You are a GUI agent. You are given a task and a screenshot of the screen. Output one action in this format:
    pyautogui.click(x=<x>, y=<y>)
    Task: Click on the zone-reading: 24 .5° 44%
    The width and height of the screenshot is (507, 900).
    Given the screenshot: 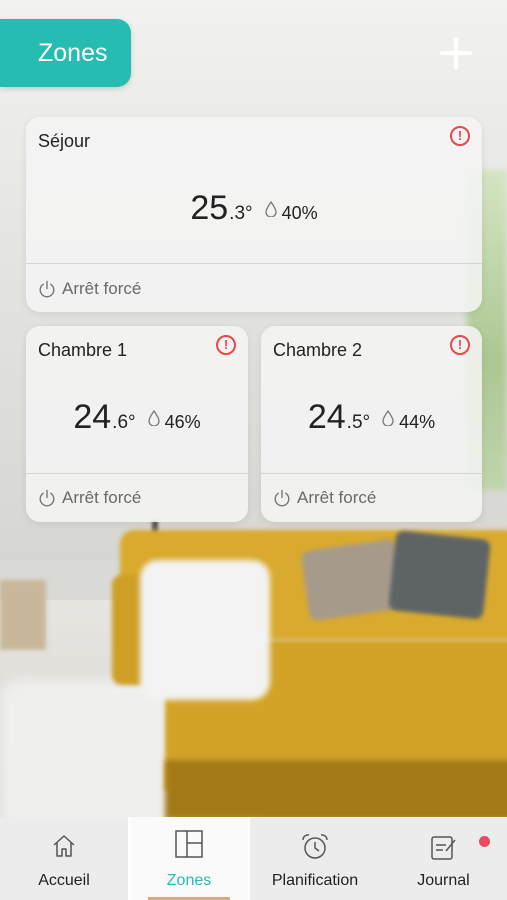 What is the action you would take?
    pyautogui.click(x=371, y=417)
    